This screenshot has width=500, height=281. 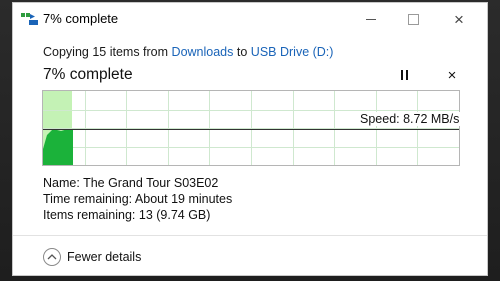 What do you see at coordinates (138, 199) in the screenshot?
I see `time-remaining: Time remaining: About 19 minutes` at bounding box center [138, 199].